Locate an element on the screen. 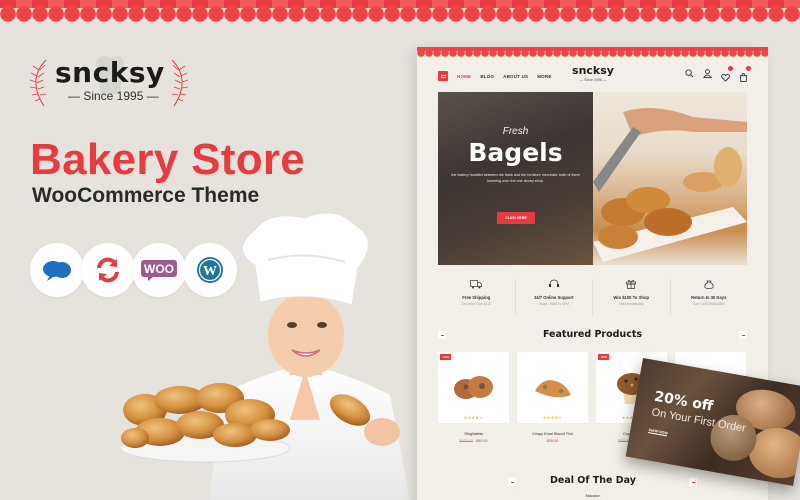 This screenshot has height=500, width=800. croissant-tray-image is located at coordinates (670, 185).